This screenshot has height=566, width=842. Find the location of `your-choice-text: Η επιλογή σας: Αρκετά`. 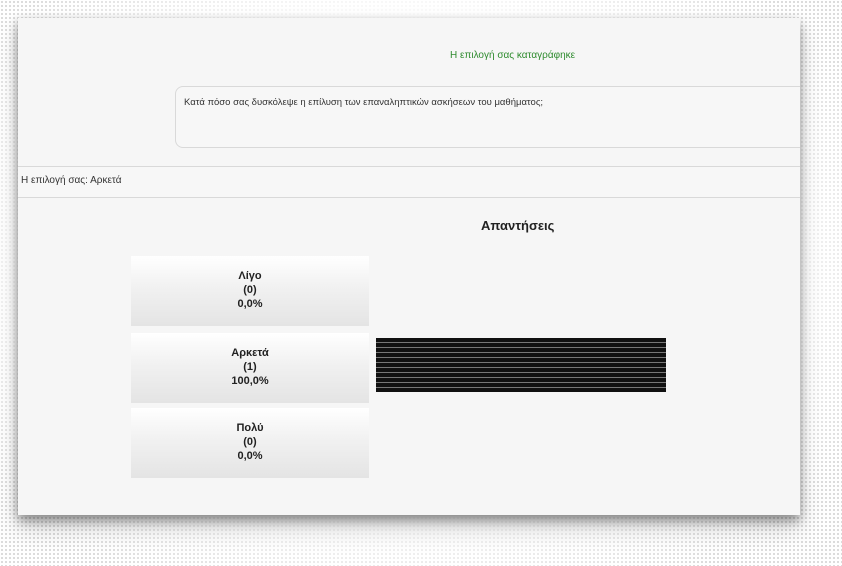

your-choice-text: Η επιλογή σας: Αρκετά is located at coordinates (71, 180).